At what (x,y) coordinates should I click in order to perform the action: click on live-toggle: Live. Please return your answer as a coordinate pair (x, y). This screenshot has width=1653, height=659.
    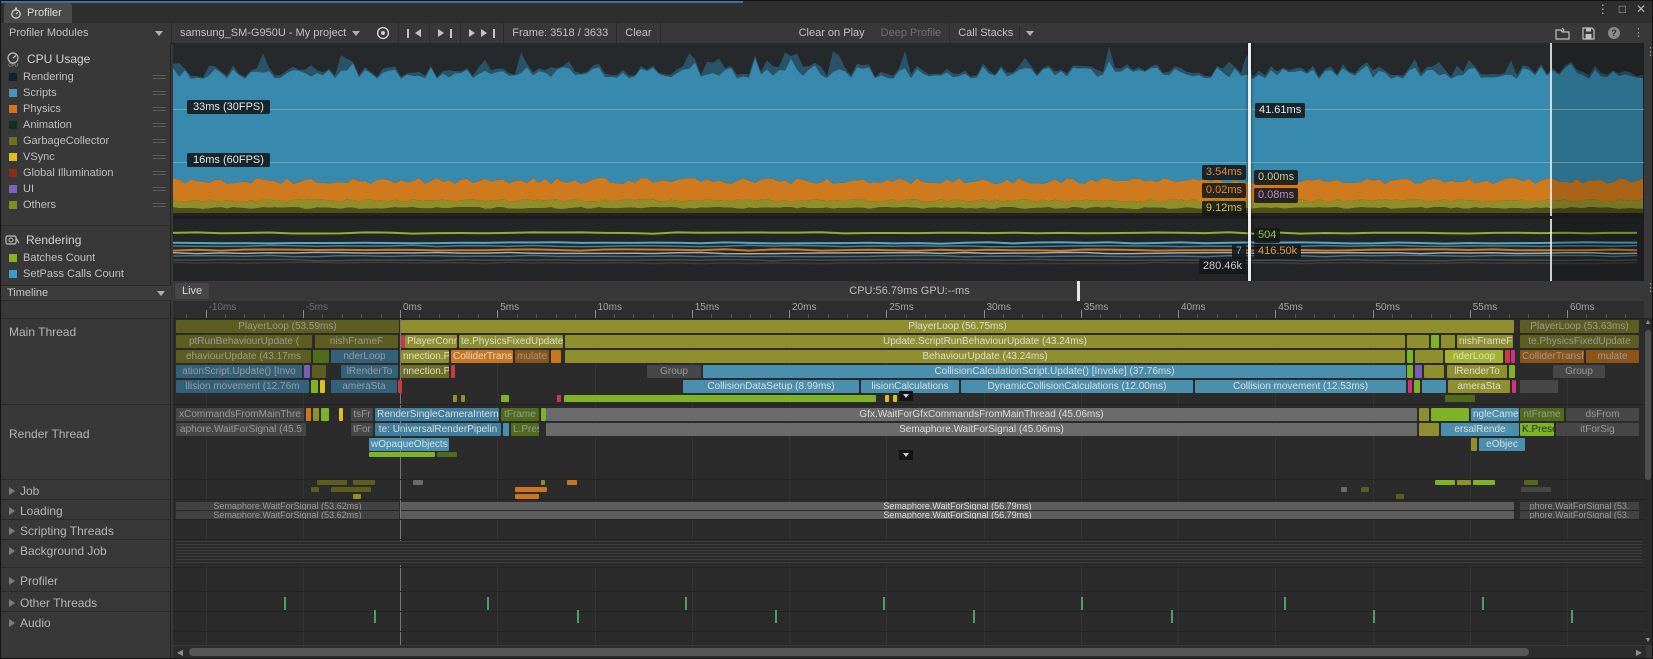
    Looking at the image, I should click on (192, 291).